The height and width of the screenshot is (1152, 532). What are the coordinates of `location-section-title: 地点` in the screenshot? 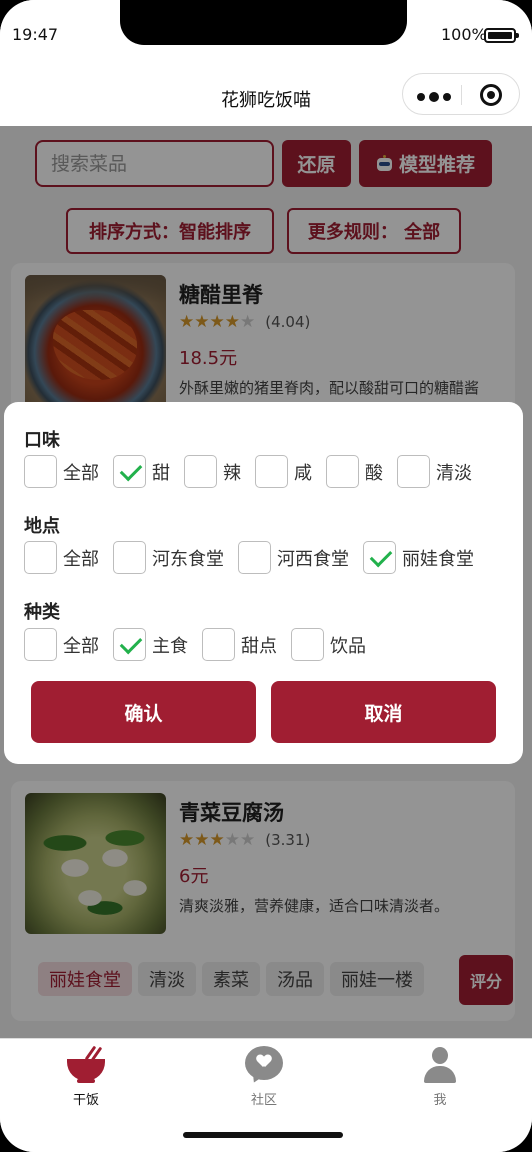 It's located at (42, 526).